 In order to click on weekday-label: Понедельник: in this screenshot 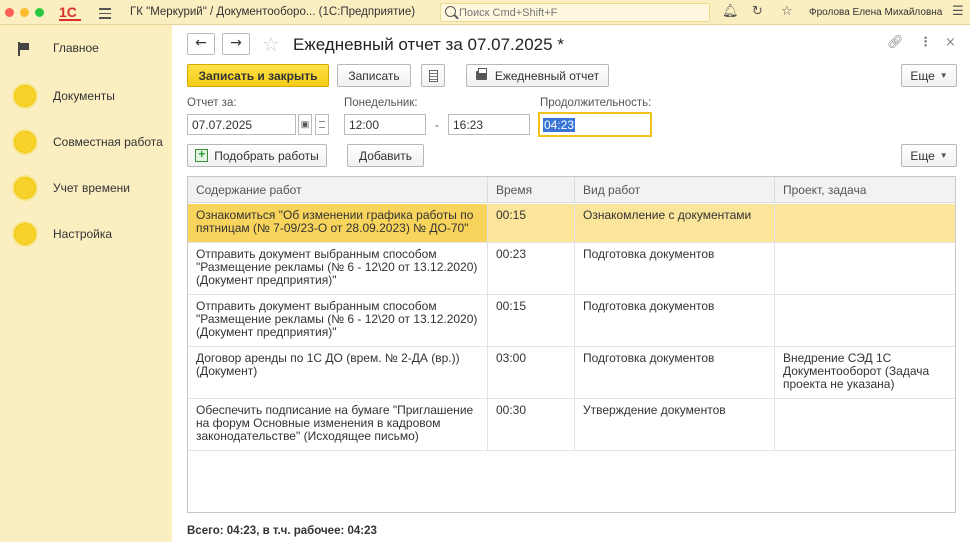, I will do `click(381, 103)`.